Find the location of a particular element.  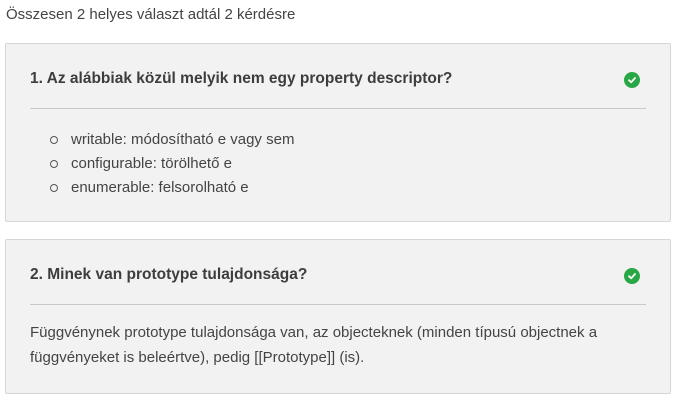

option-text: writable: módosítható e vagy sem is located at coordinates (183, 139).